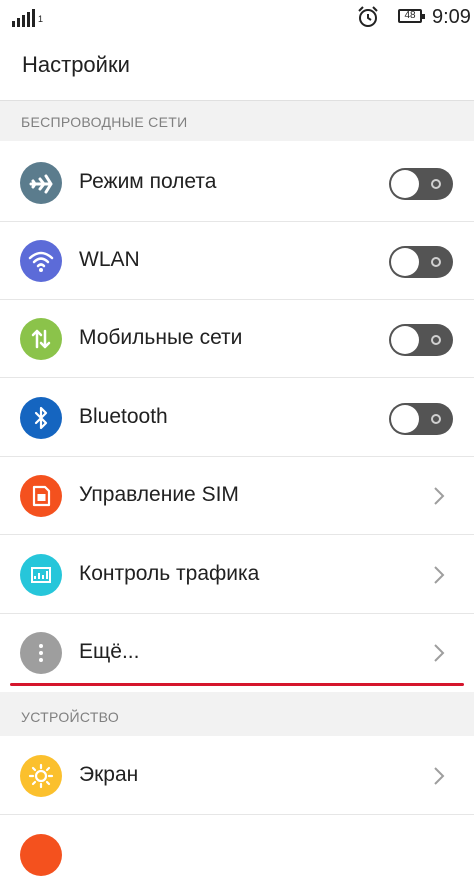 The width and height of the screenshot is (474, 876). Describe the element at coordinates (237, 183) in the screenshot. I see `settings-item-airplane-mode: Режим полета` at that location.